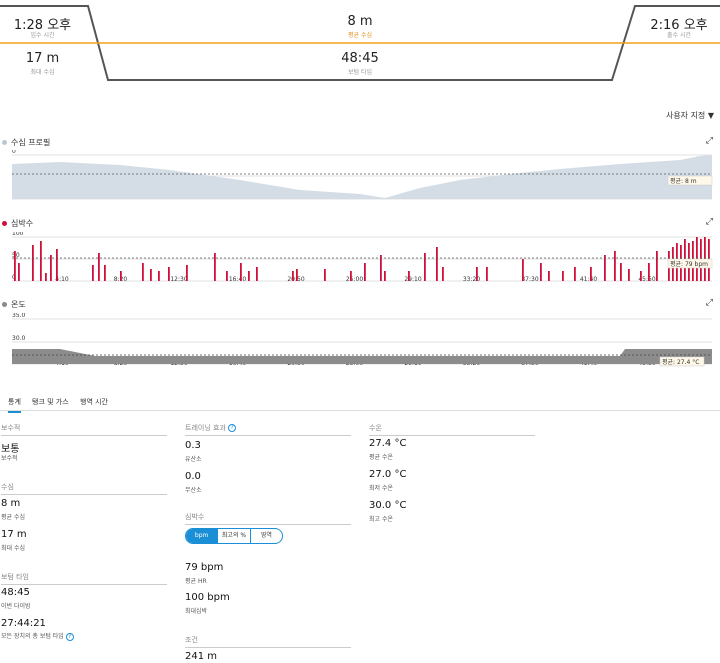  Describe the element at coordinates (193, 459) in the screenshot. I see `aerobic-label: 유산소` at that location.